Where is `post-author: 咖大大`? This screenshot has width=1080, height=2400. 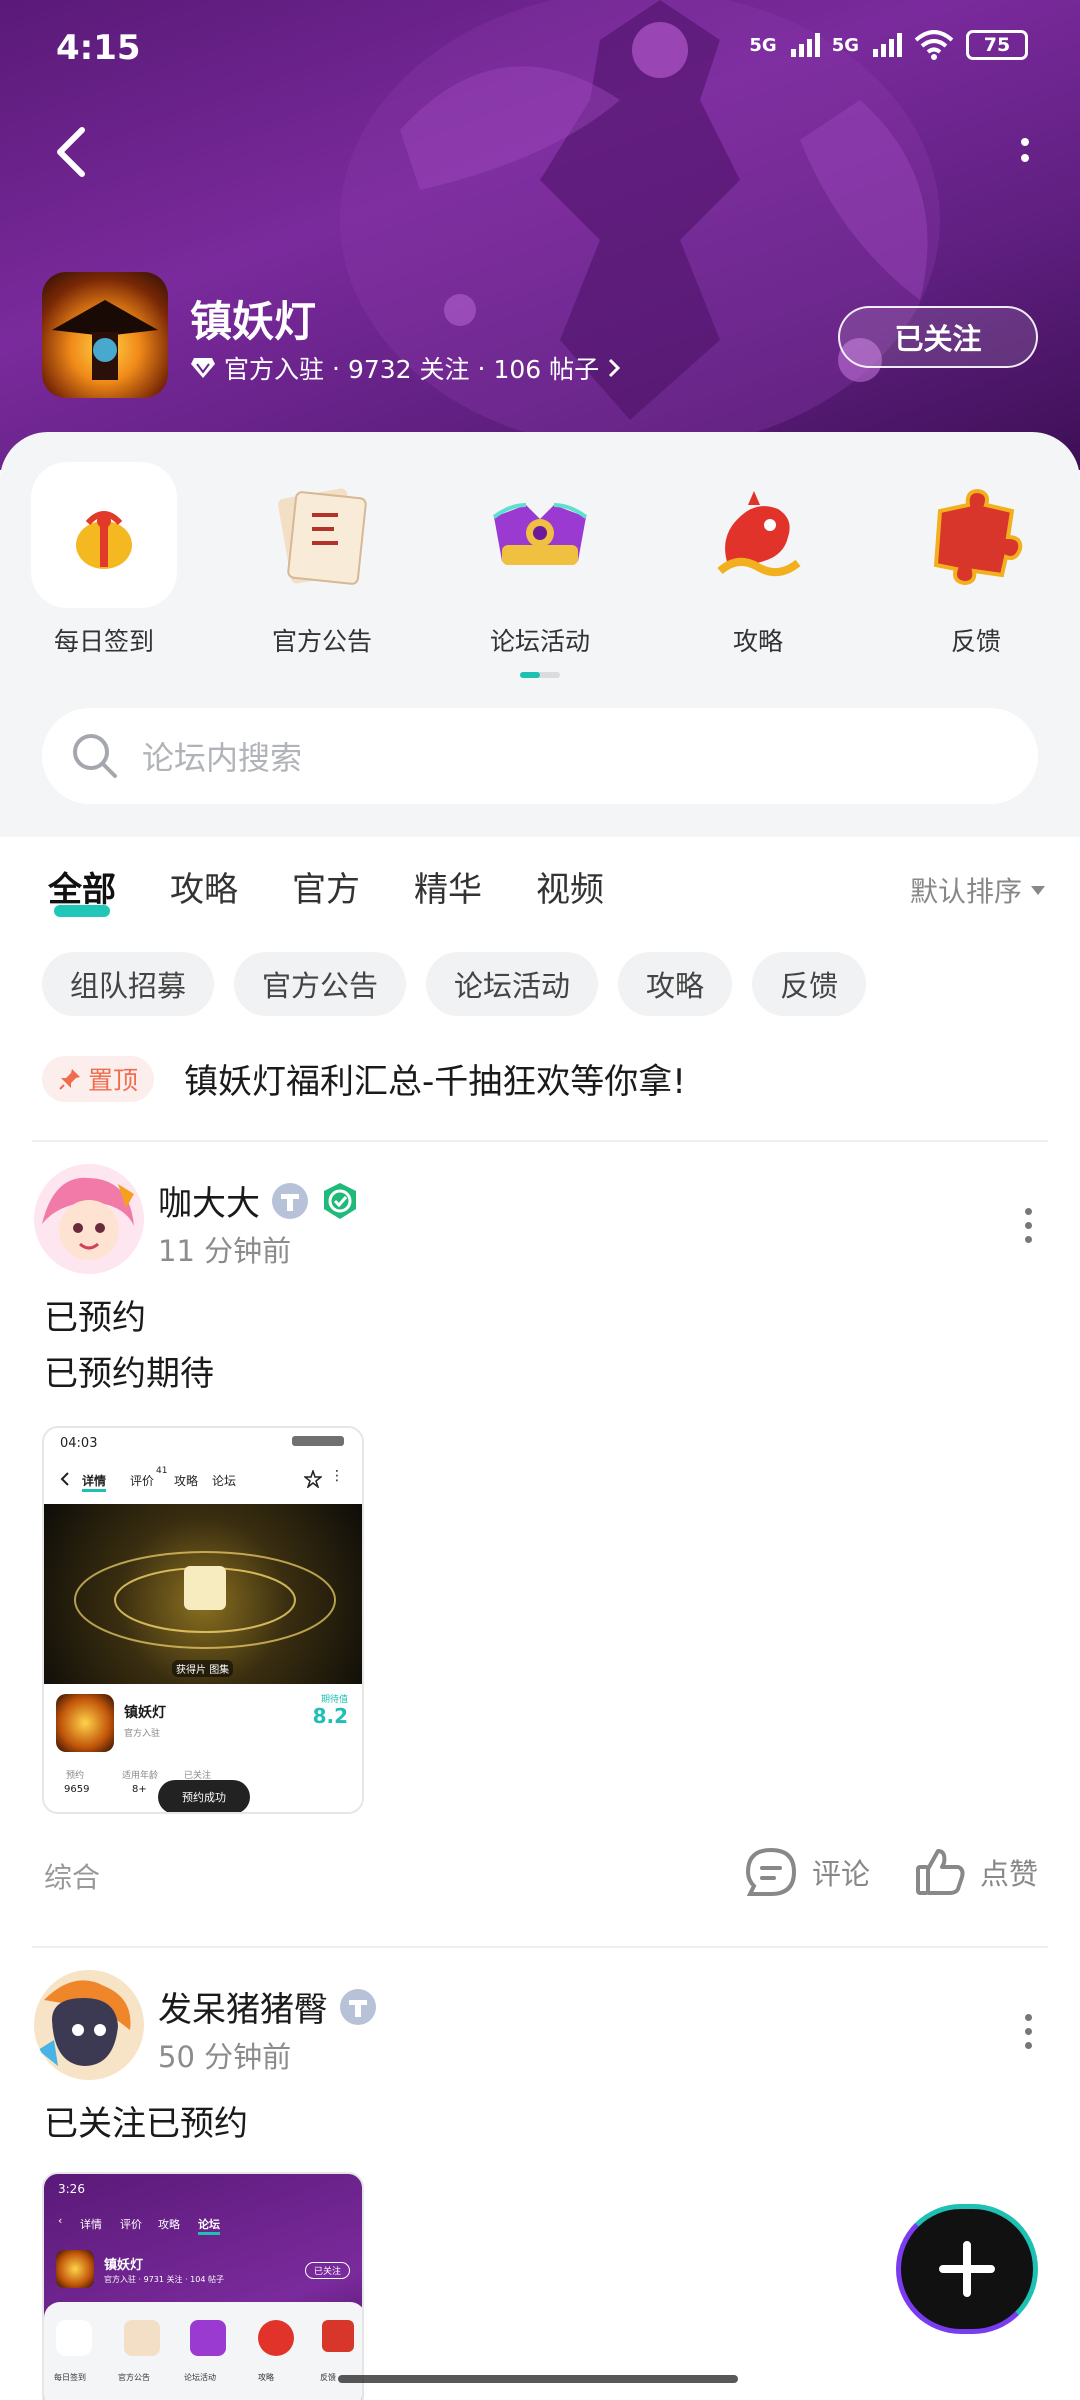
post-author: 咖大大 is located at coordinates (259, 1200).